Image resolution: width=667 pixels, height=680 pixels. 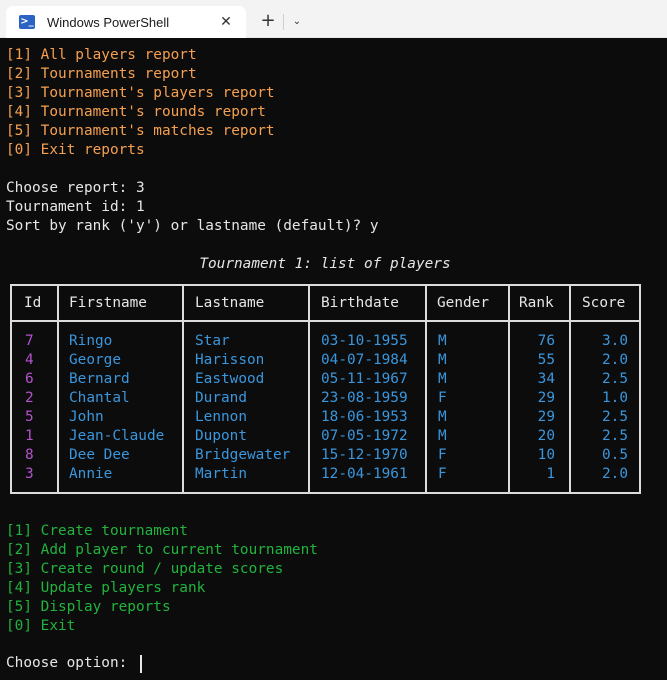 I want to click on cell-birthdate: 23-08-1959, so click(x=364, y=398).